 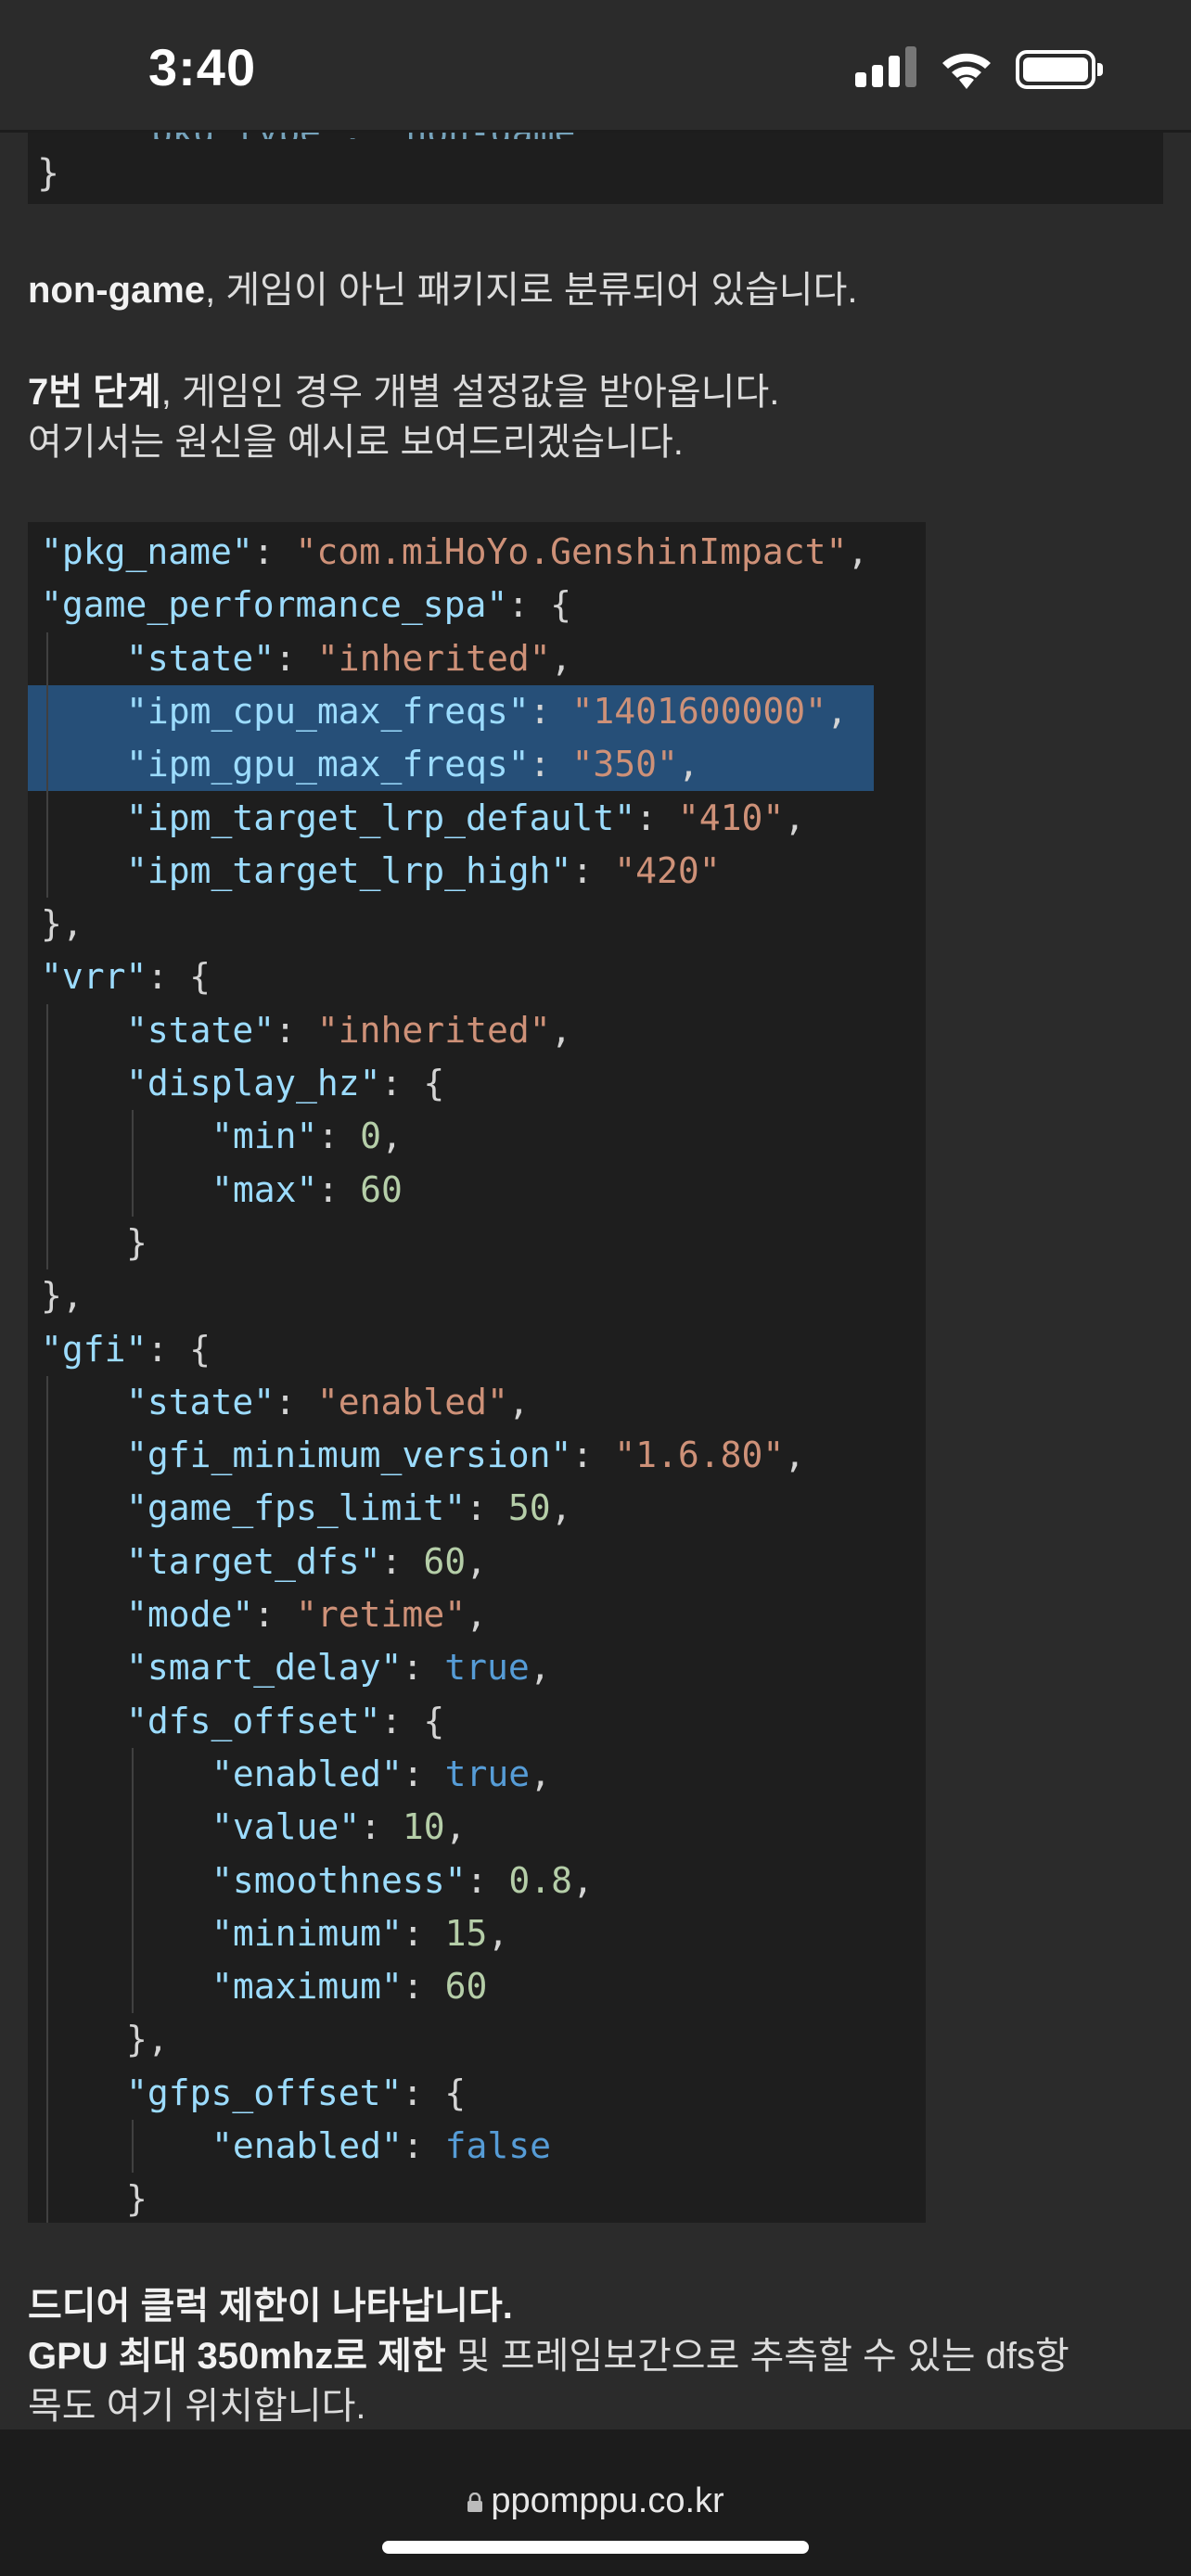 What do you see at coordinates (595, 2547) in the screenshot?
I see `home-indicator` at bounding box center [595, 2547].